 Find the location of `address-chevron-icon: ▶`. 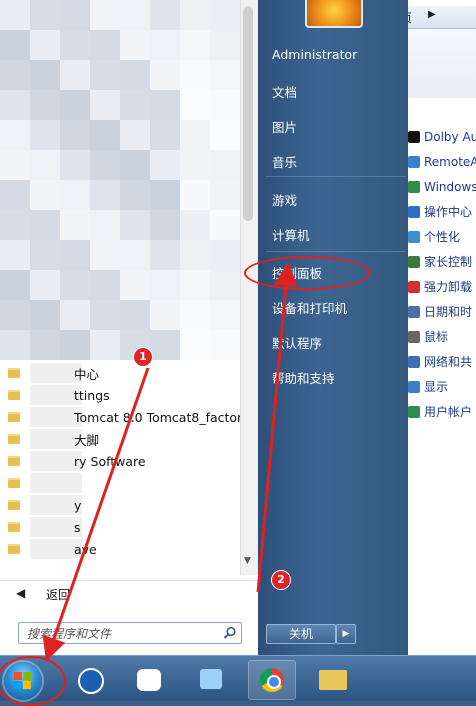

address-chevron-icon: ▶ is located at coordinates (432, 14).